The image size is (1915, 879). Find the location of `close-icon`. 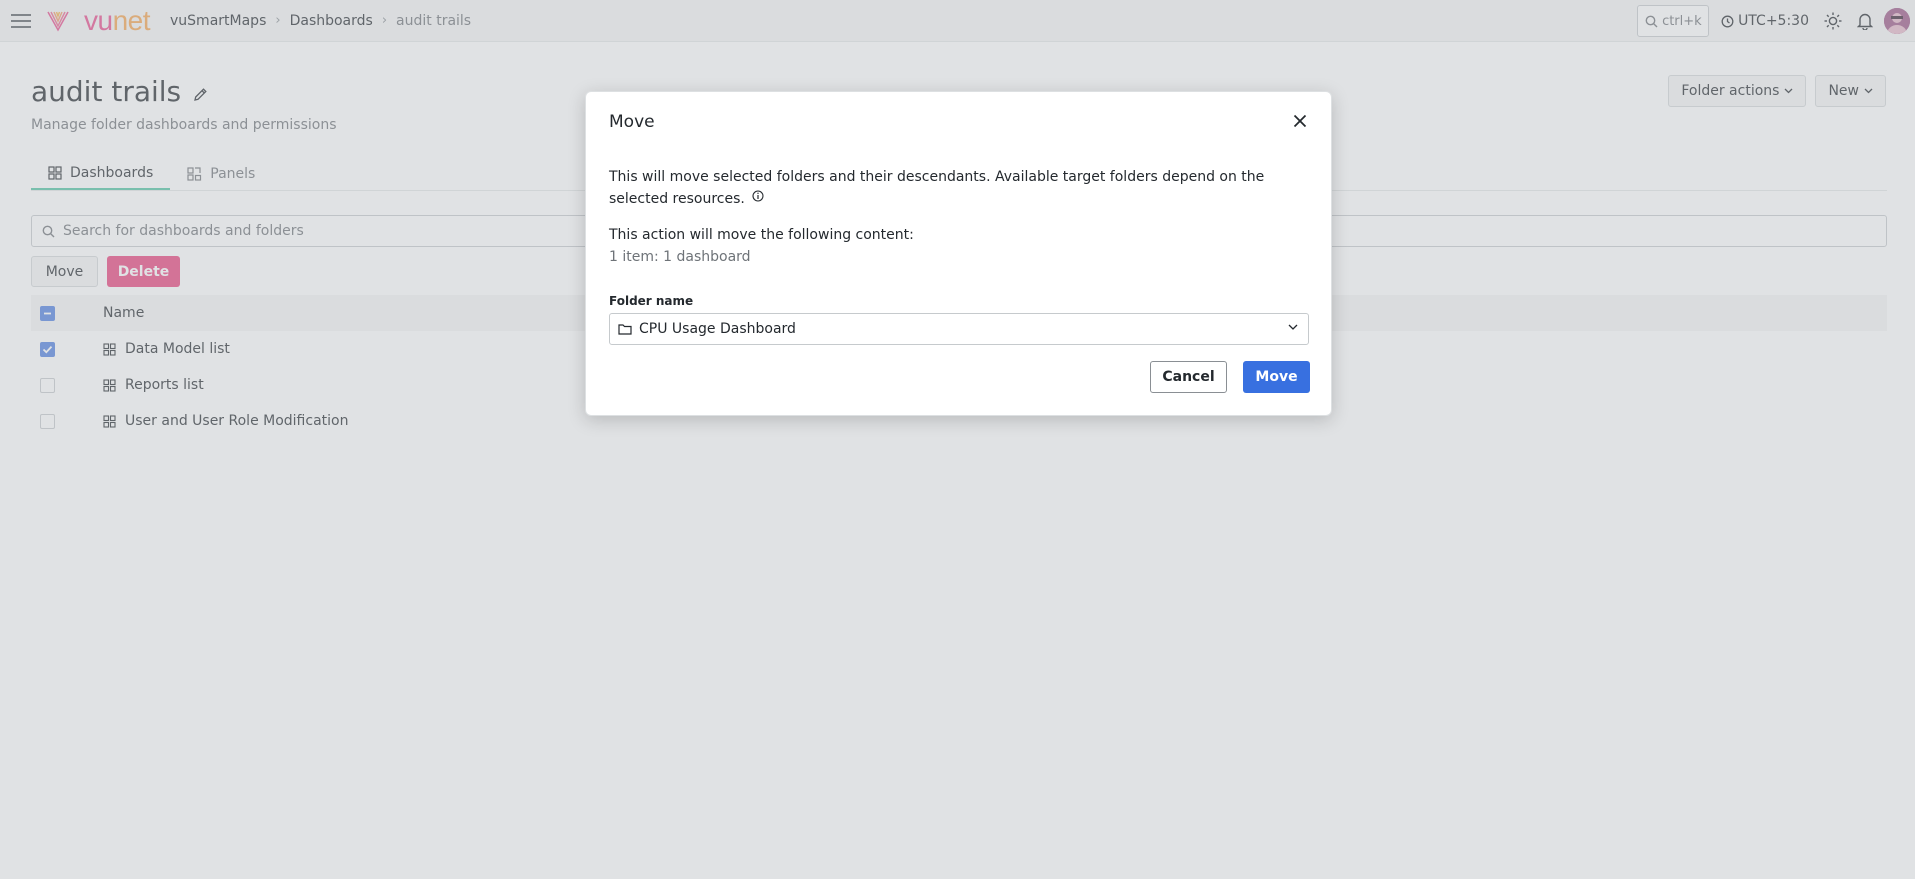

close-icon is located at coordinates (1300, 121).